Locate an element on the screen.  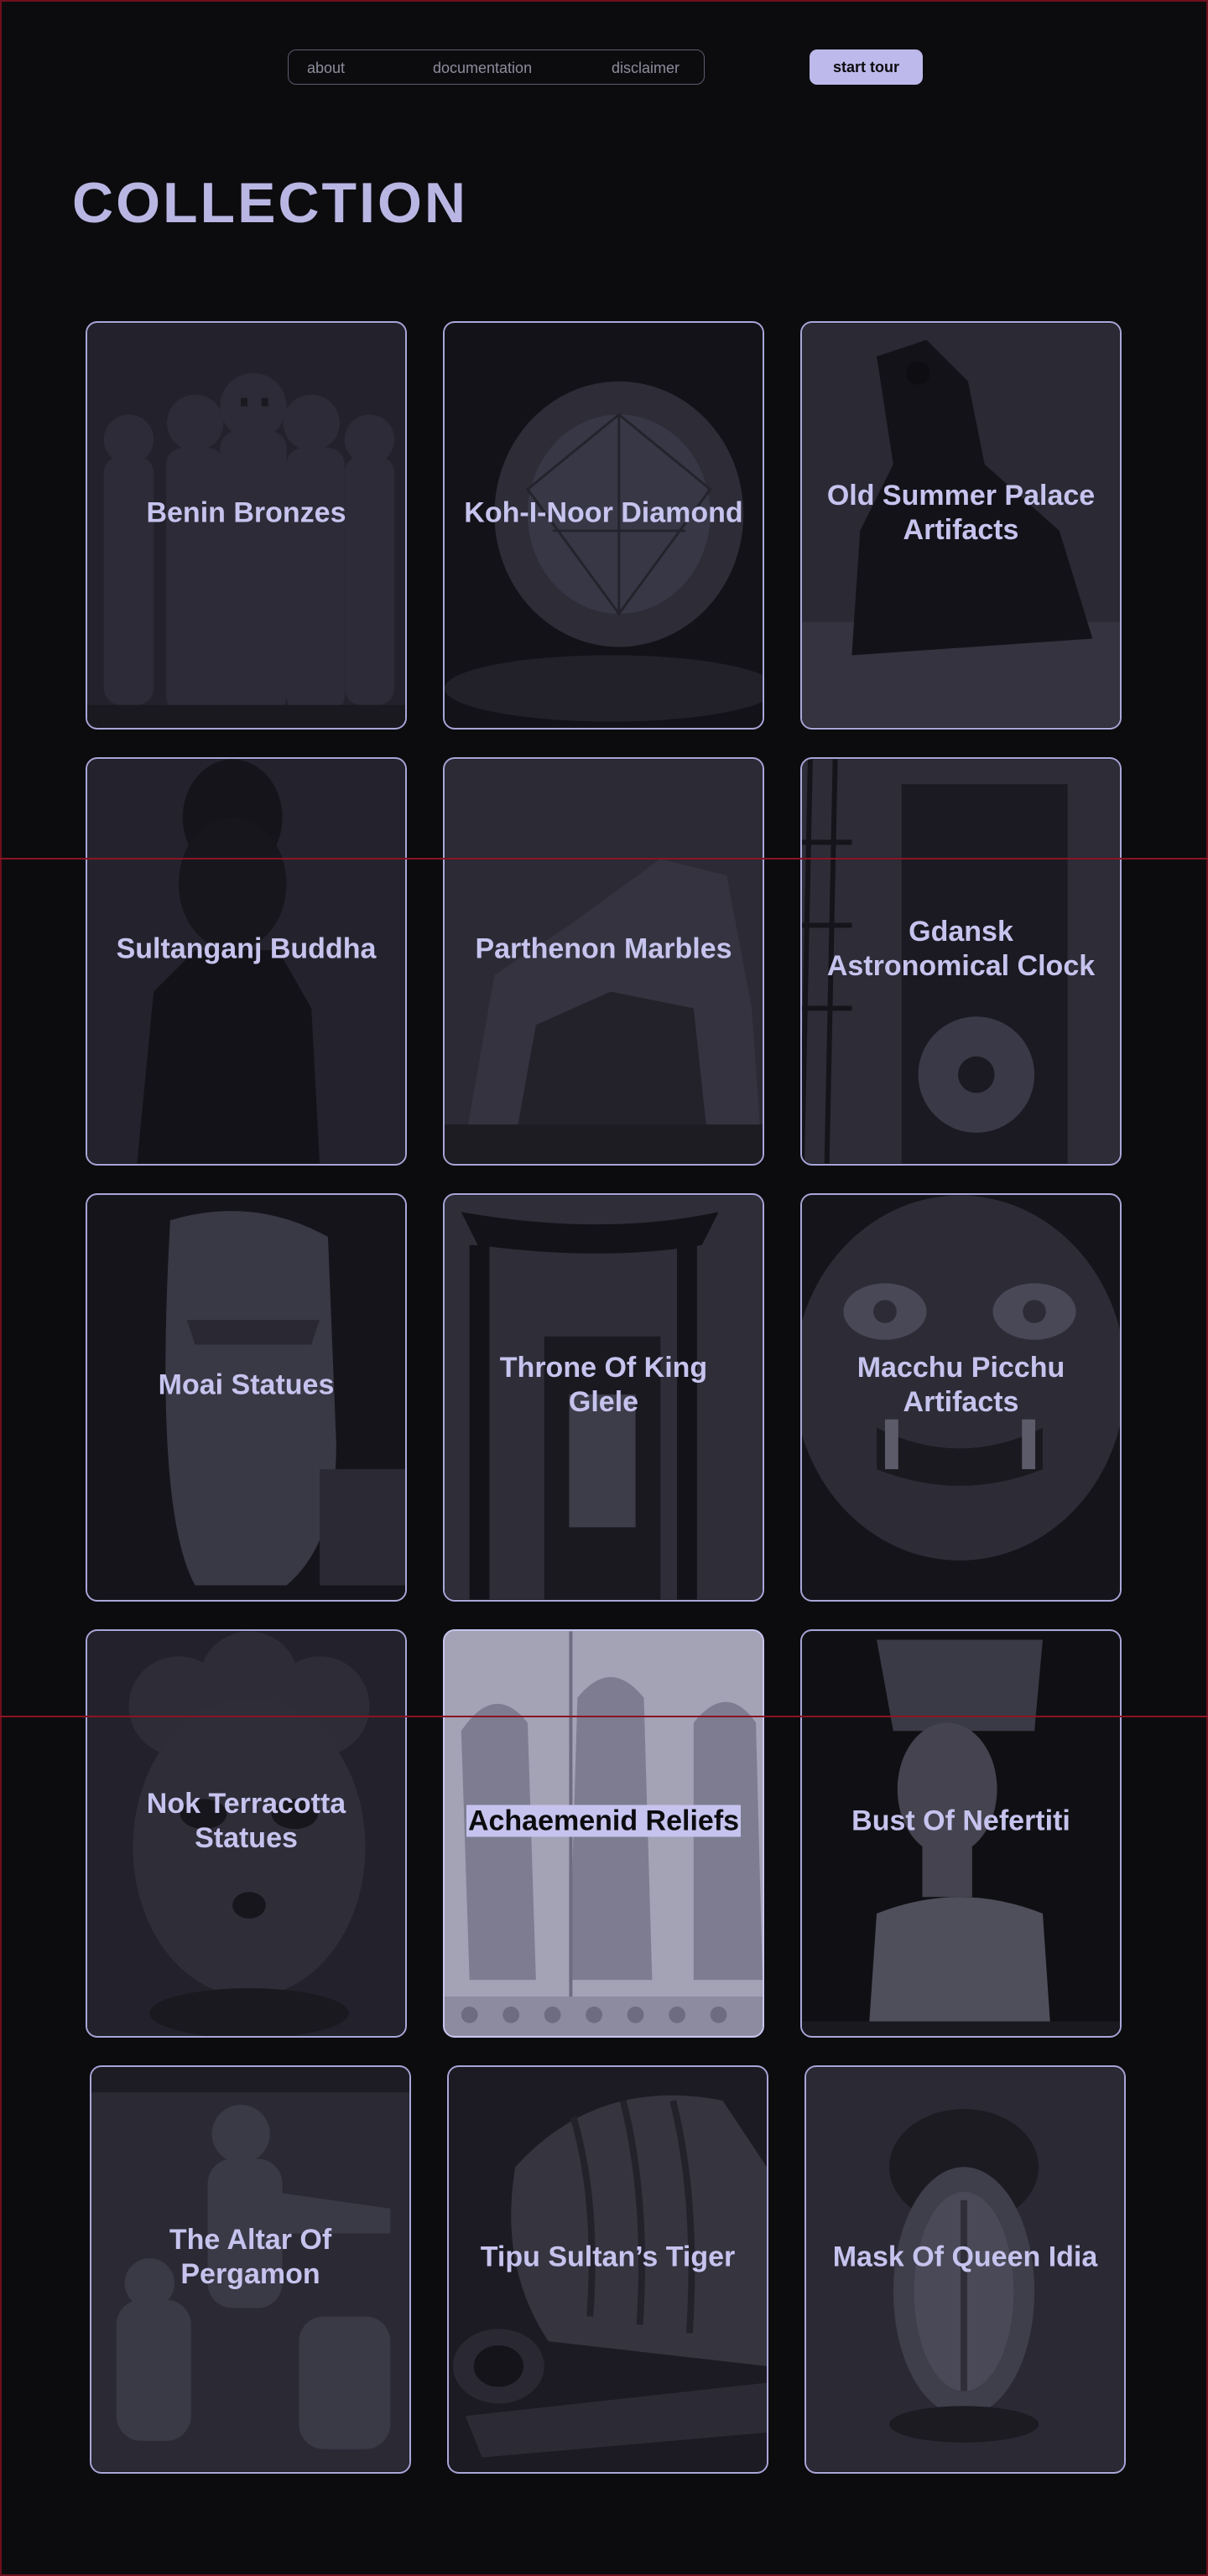
collection-card: Mask Of Queen Idia is located at coordinates (965, 2269).